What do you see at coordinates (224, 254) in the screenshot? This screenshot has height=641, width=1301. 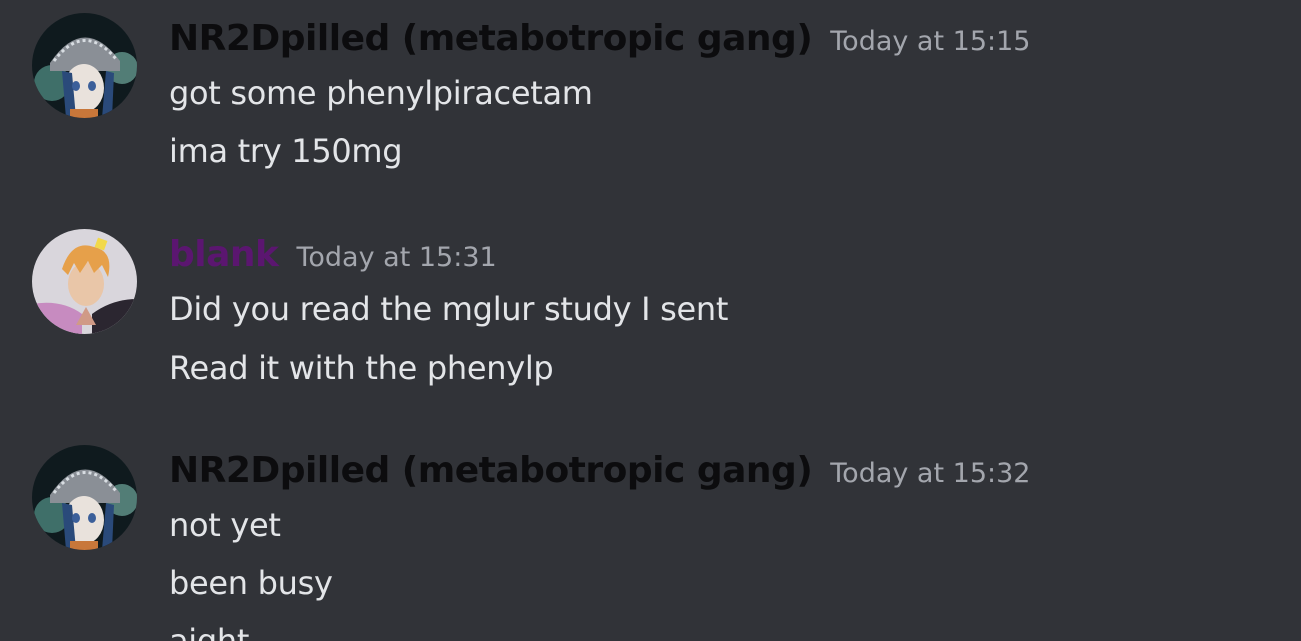 I see `username: blank` at bounding box center [224, 254].